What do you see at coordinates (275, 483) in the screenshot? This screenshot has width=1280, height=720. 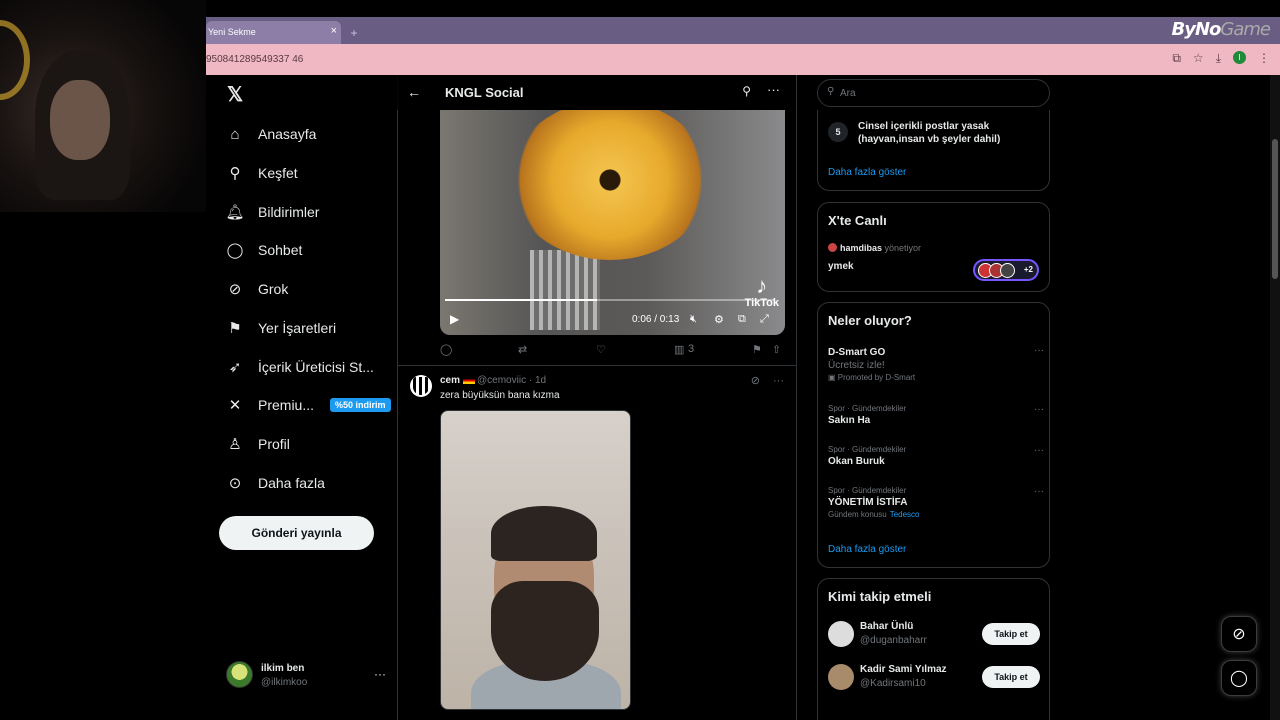 I see `sidebar-item-more-circle: ⊙ Daha fazla` at bounding box center [275, 483].